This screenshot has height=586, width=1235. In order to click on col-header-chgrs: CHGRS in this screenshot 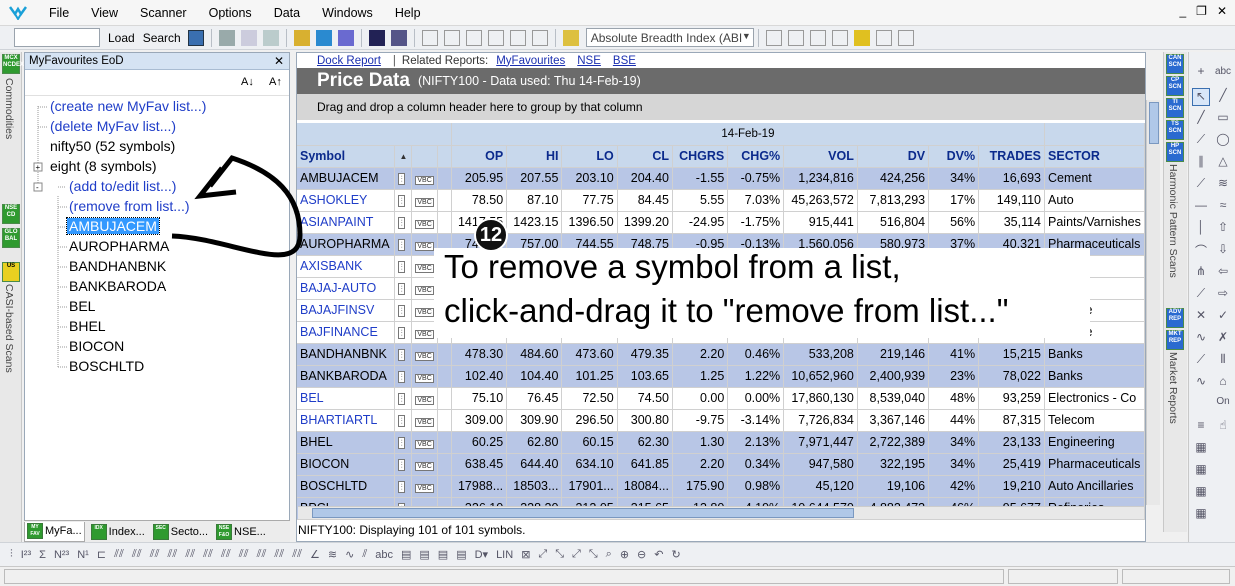, I will do `click(700, 156)`.